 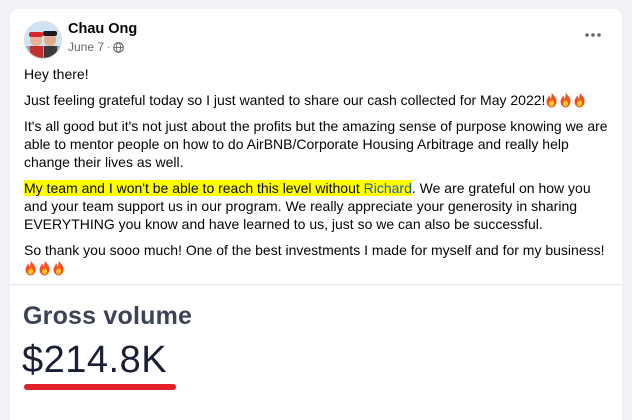 I want to click on gross-volume-title: Gross volume, so click(x=108, y=316).